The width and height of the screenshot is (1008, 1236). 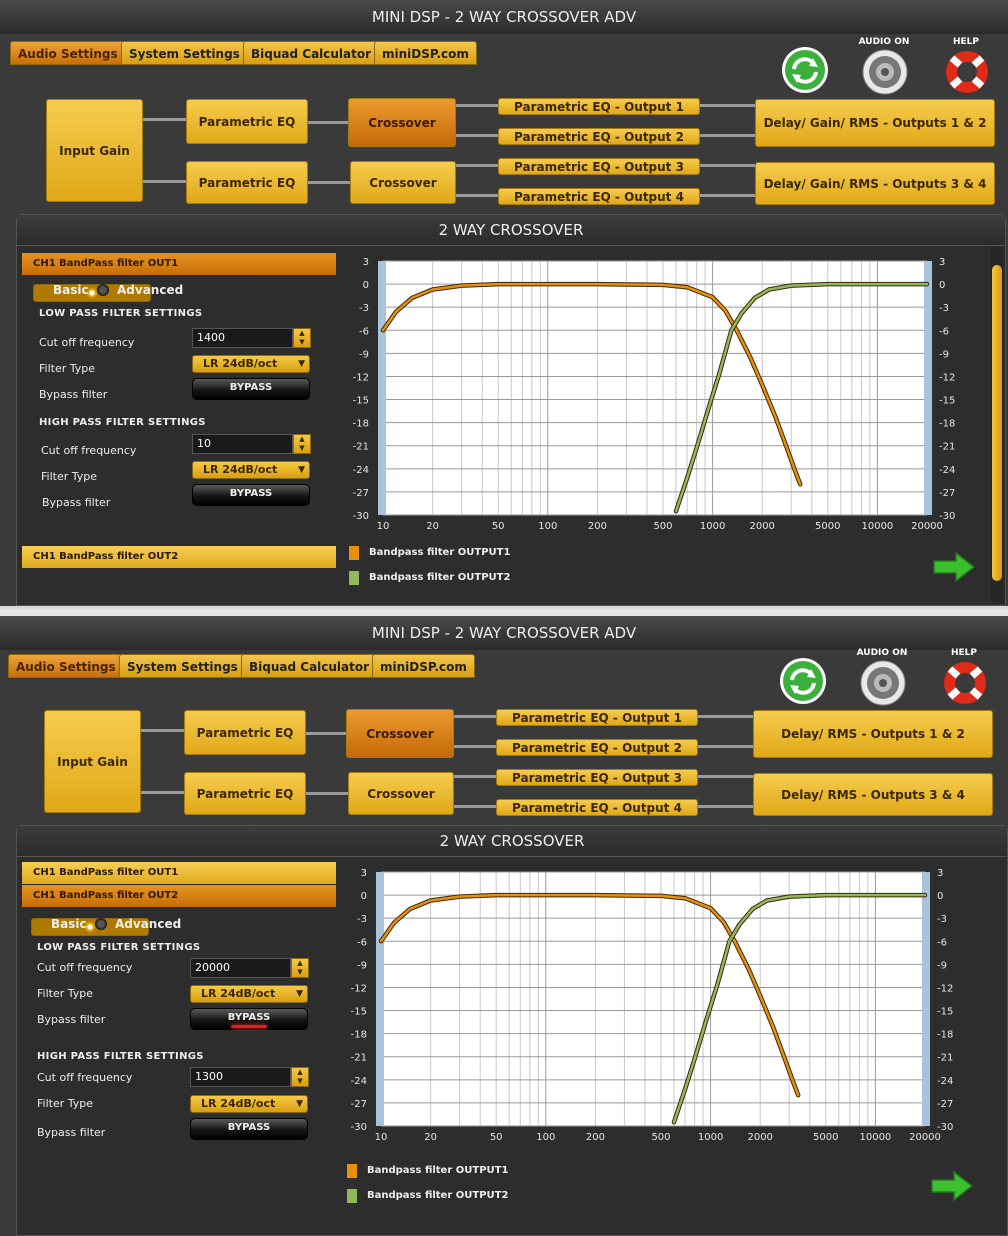 What do you see at coordinates (947, 447) in the screenshot?
I see `y-tick-label-right: -21` at bounding box center [947, 447].